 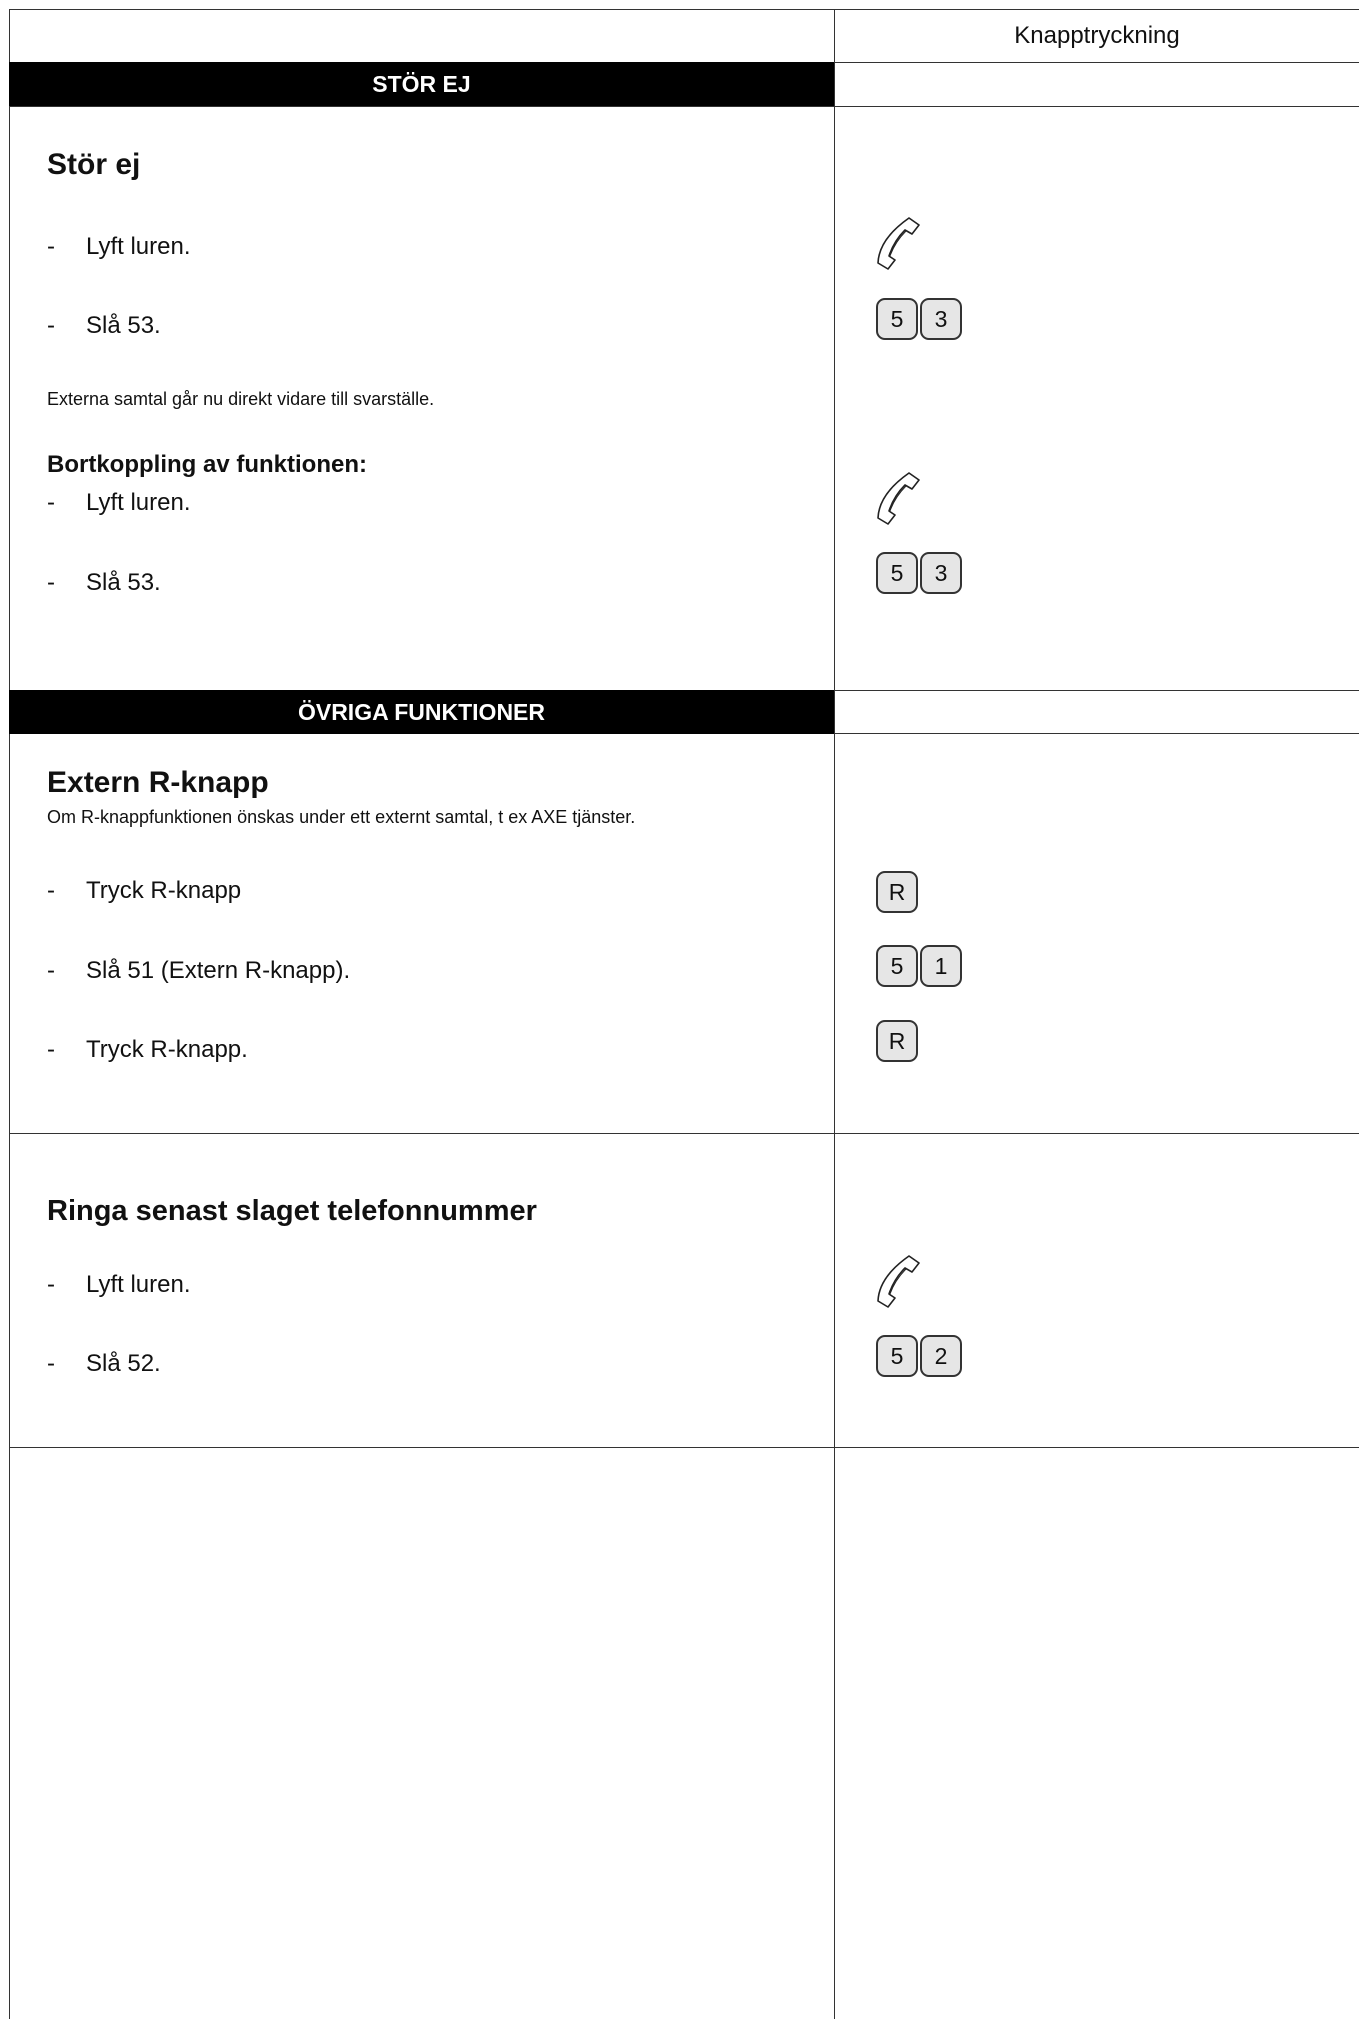 What do you see at coordinates (167, 1049) in the screenshot?
I see `step-text: Tryck R-knapp.` at bounding box center [167, 1049].